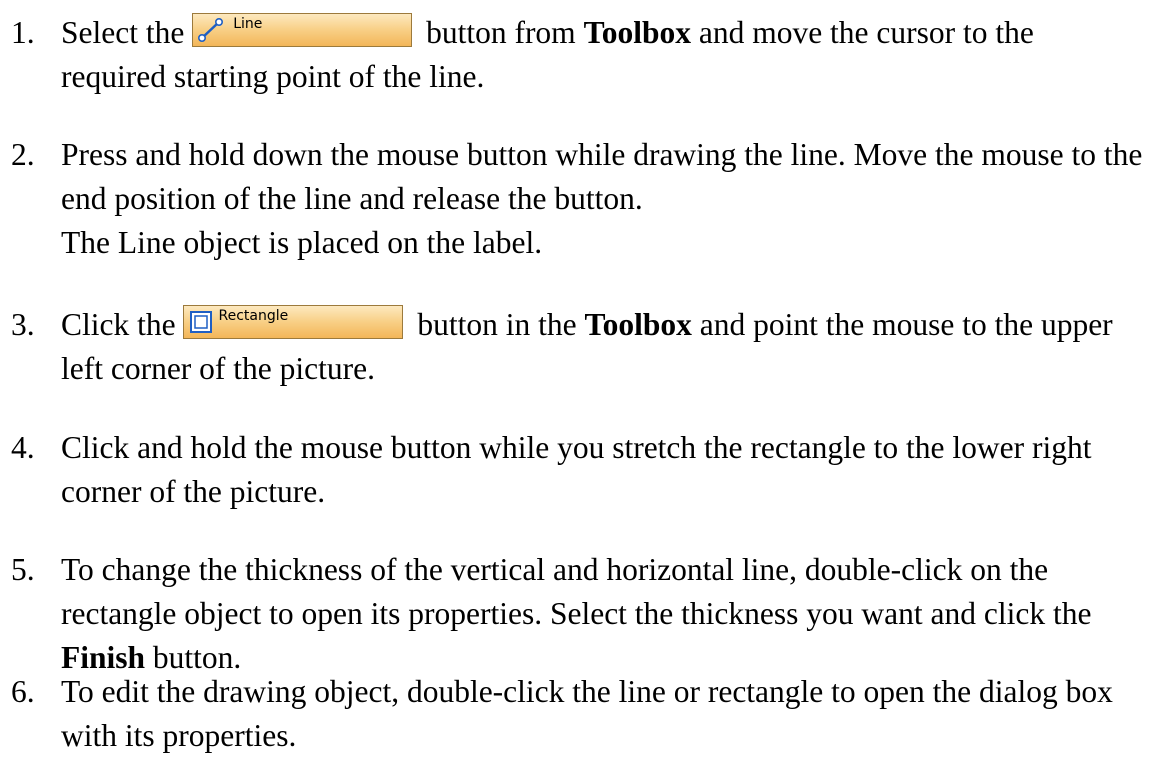  What do you see at coordinates (23, 32) in the screenshot?
I see `step-number: 1.` at bounding box center [23, 32].